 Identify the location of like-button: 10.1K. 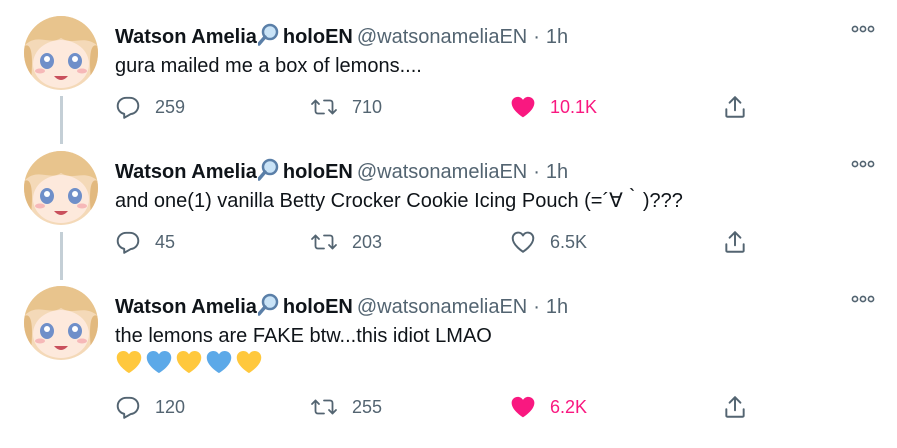
(553, 107).